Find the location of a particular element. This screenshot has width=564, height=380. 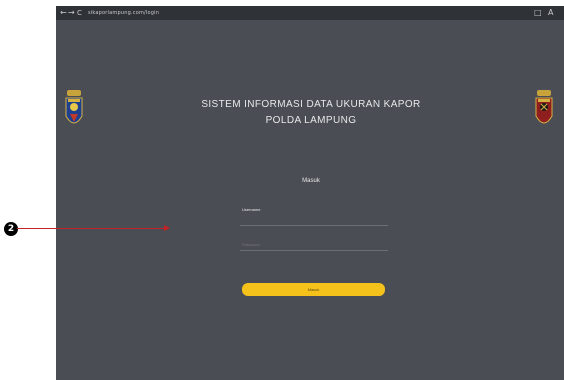

browser-toolbar: ← → C sikaporlampung.com/login □ A is located at coordinates (310, 13).